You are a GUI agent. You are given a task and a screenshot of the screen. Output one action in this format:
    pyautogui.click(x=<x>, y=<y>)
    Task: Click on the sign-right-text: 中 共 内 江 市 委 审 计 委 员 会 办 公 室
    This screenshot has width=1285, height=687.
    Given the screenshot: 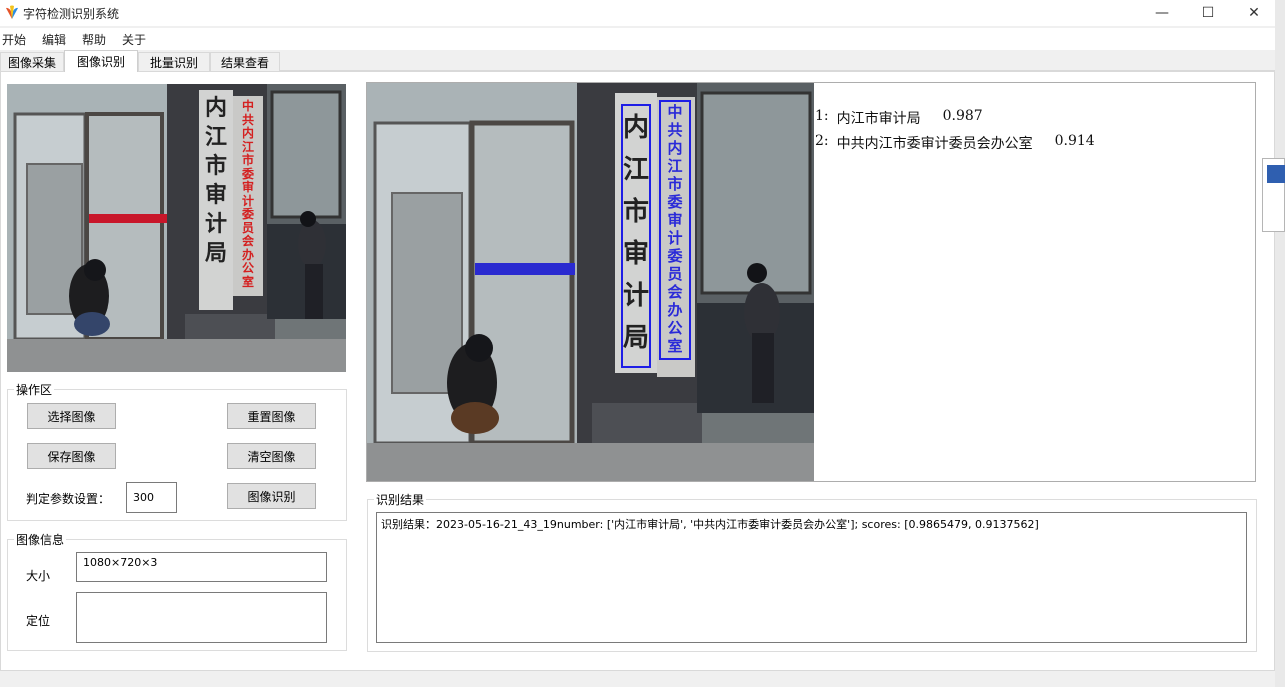 What is the action you would take?
    pyautogui.click(x=247, y=194)
    